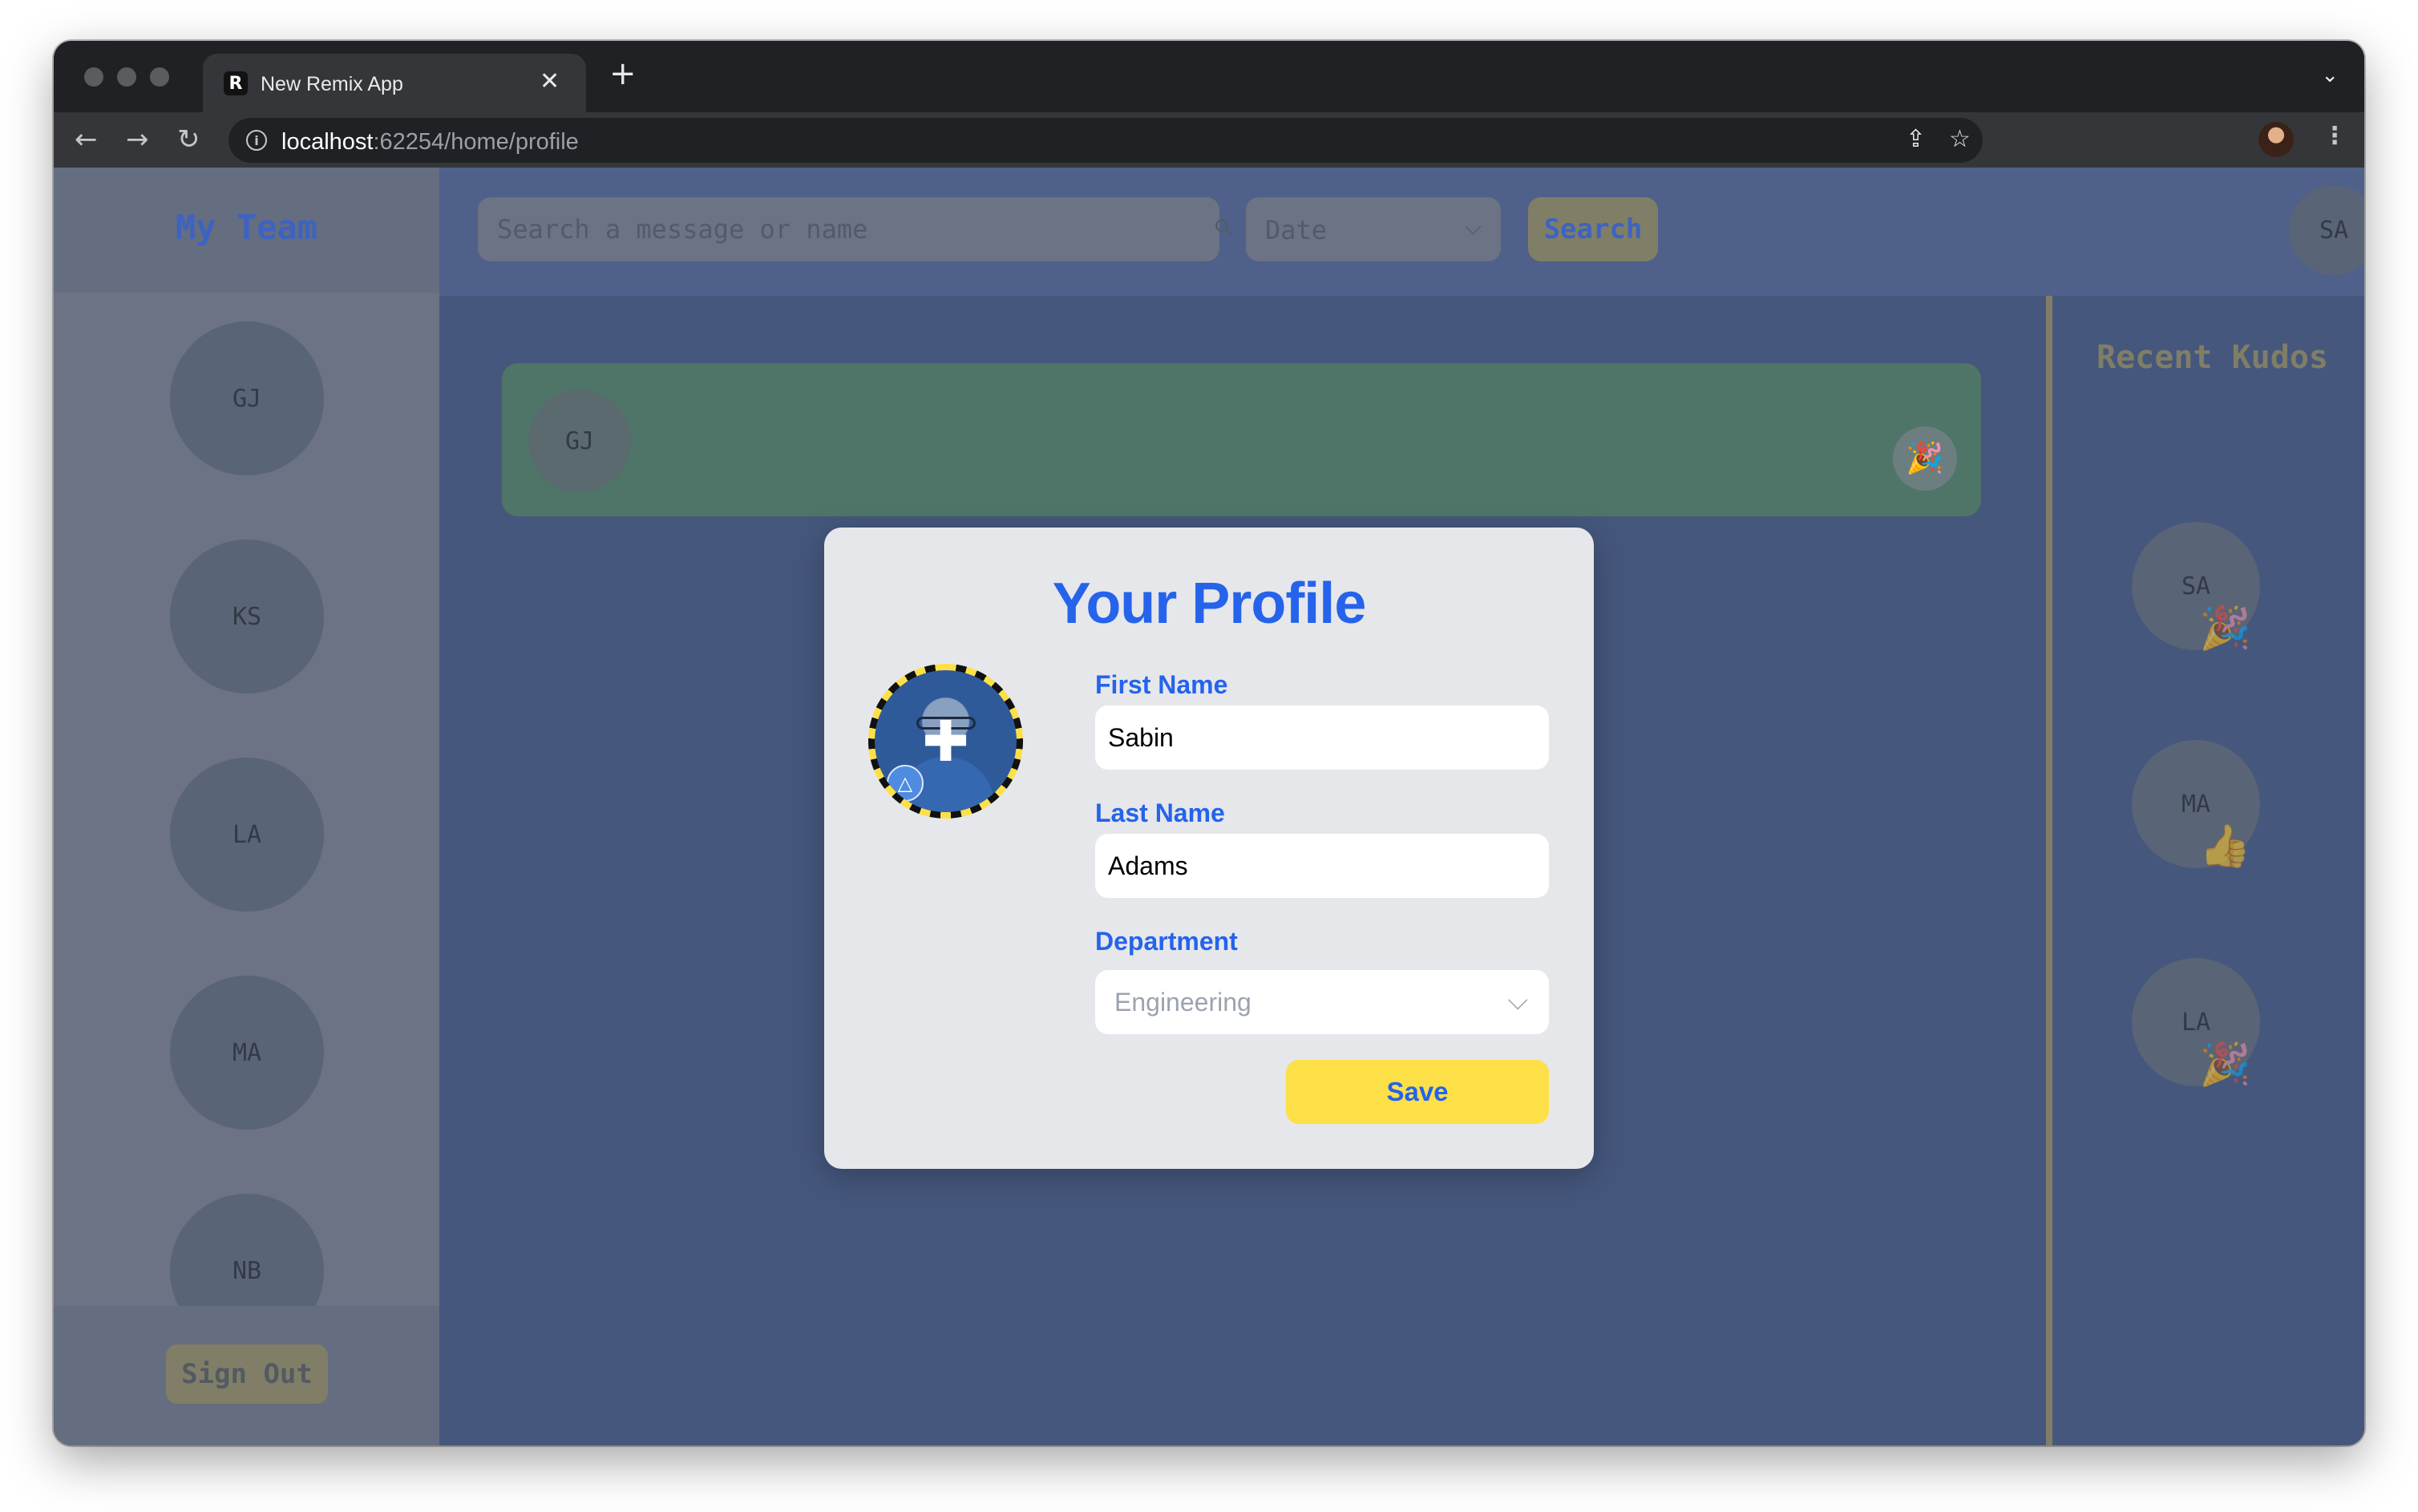 This screenshot has width=2418, height=1512. What do you see at coordinates (1960, 139) in the screenshot?
I see `bookmark-star-icon: ☆` at bounding box center [1960, 139].